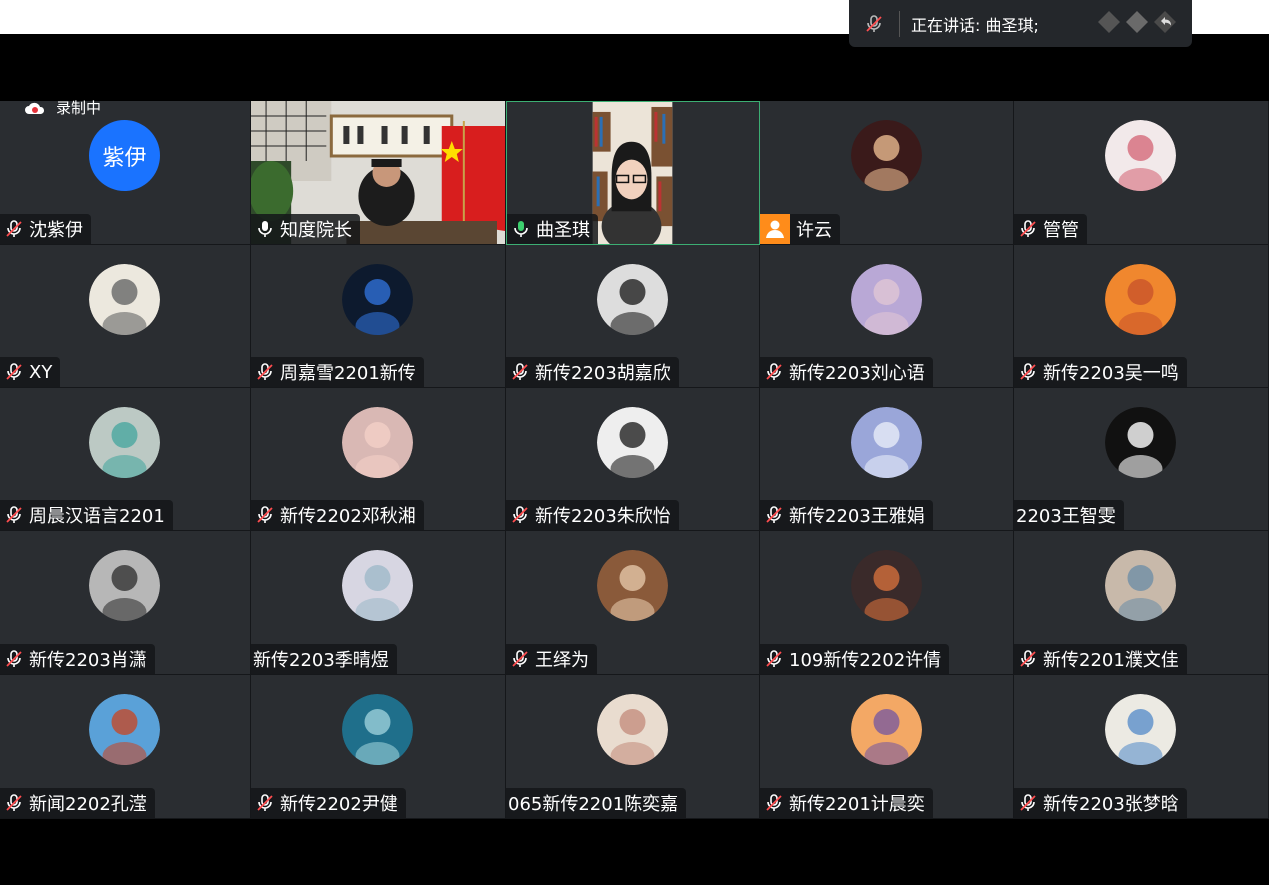 The width and height of the screenshot is (1269, 885). I want to click on participant-tile: 新传2203张梦晗, so click(1141, 747).